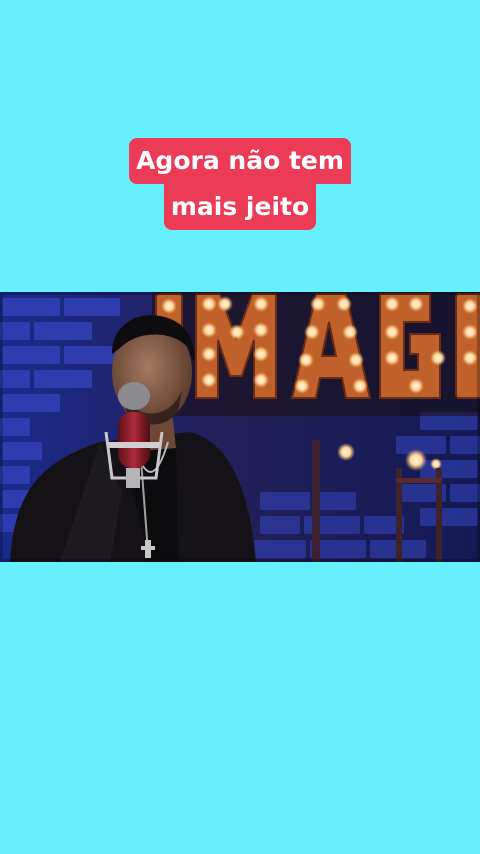 The image size is (480, 854). What do you see at coordinates (240, 161) in the screenshot?
I see `caption-line-1: Agora não tem` at bounding box center [240, 161].